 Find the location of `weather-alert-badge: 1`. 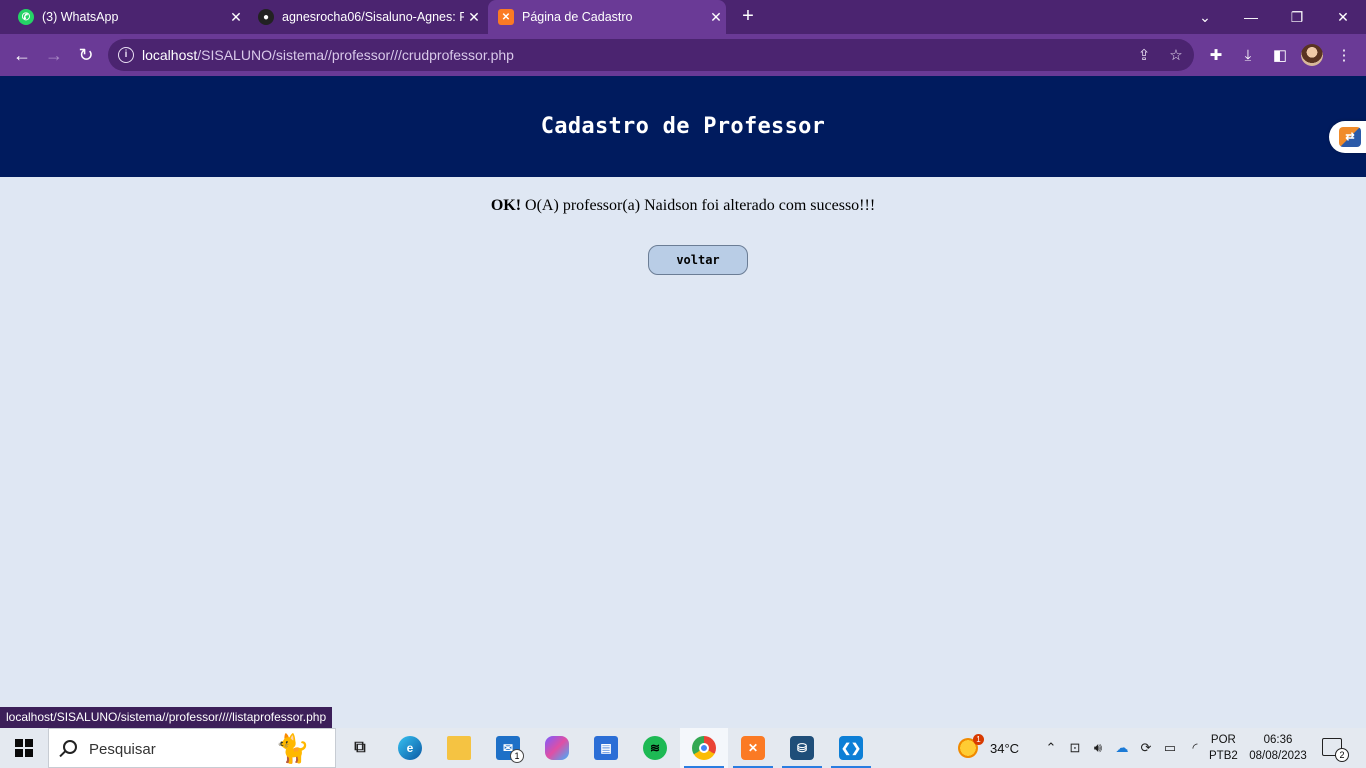

weather-alert-badge: 1 is located at coordinates (978, 739).